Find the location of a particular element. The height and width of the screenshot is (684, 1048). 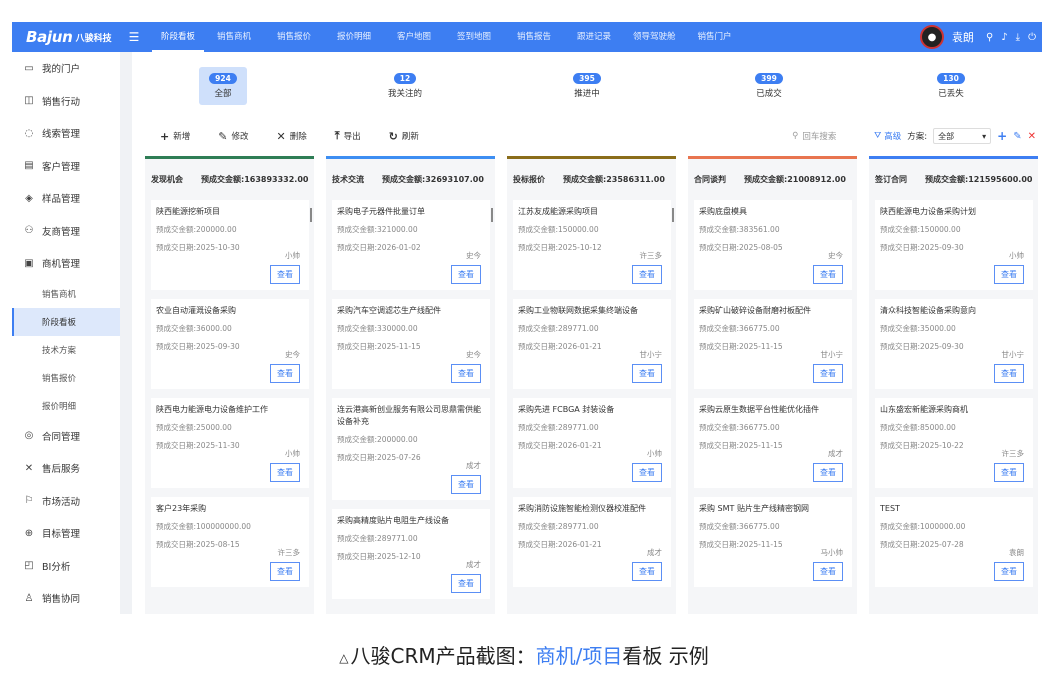

download-icon: ⤓ is located at coordinates (1018, 37).